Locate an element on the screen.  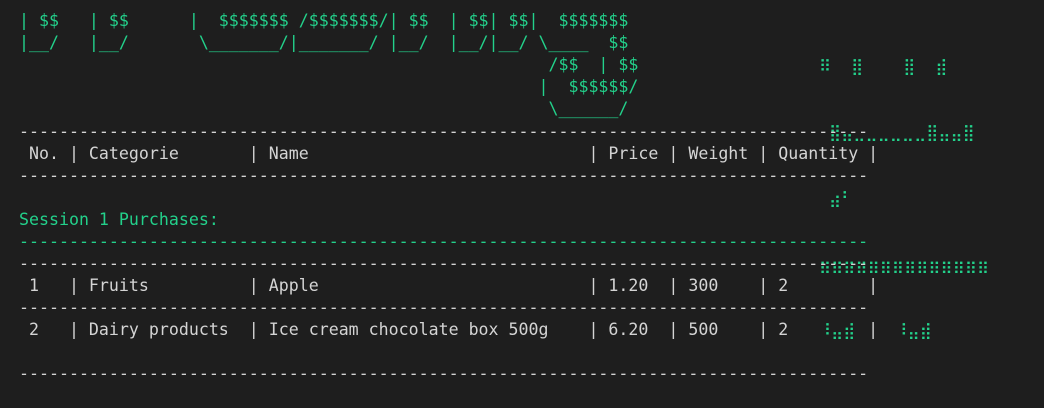
banner-line-4: | $$$$$$/ is located at coordinates (329, 86).